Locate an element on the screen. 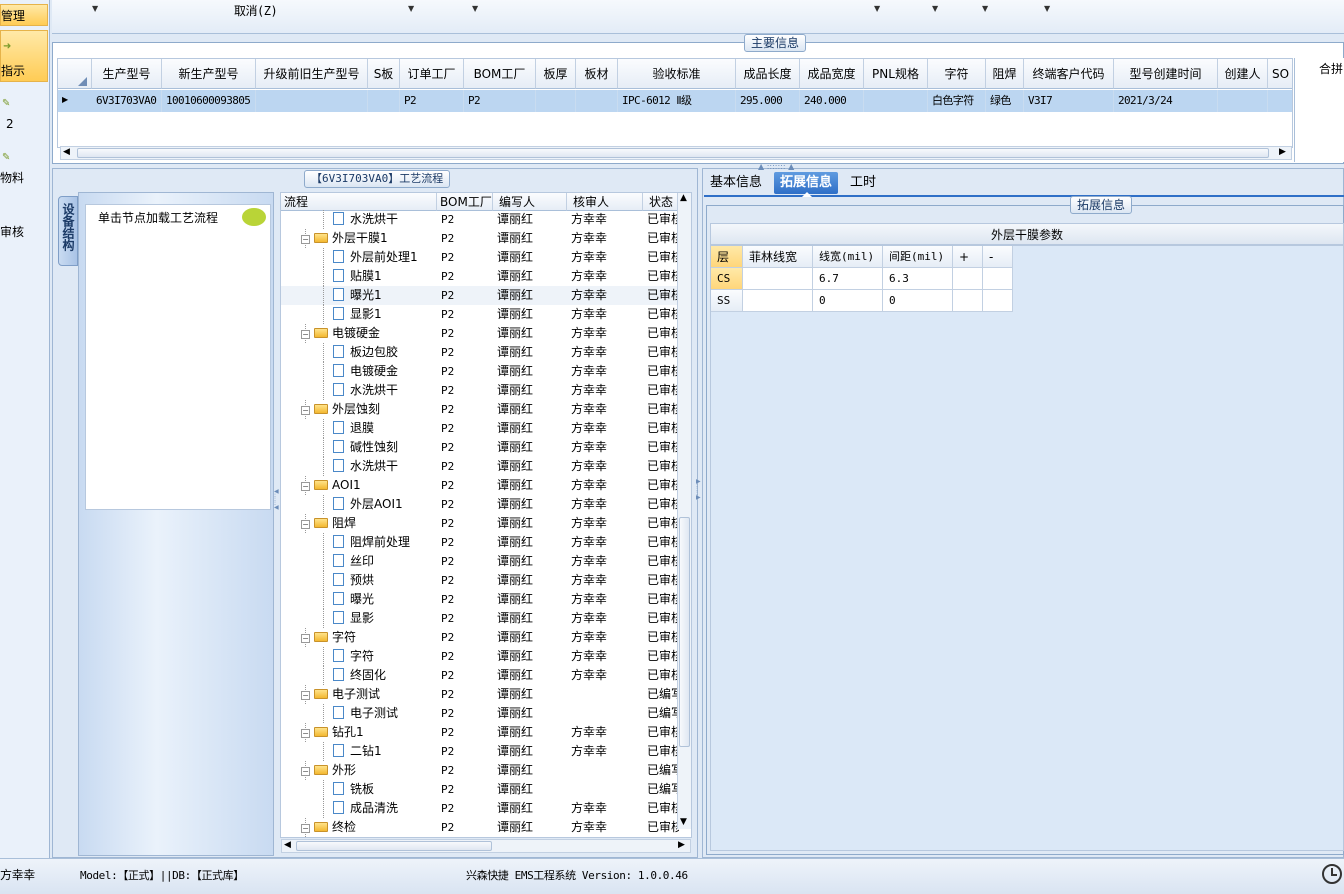 The width and height of the screenshot is (1344, 894). status-cell: 已编写 is located at coordinates (663, 789).